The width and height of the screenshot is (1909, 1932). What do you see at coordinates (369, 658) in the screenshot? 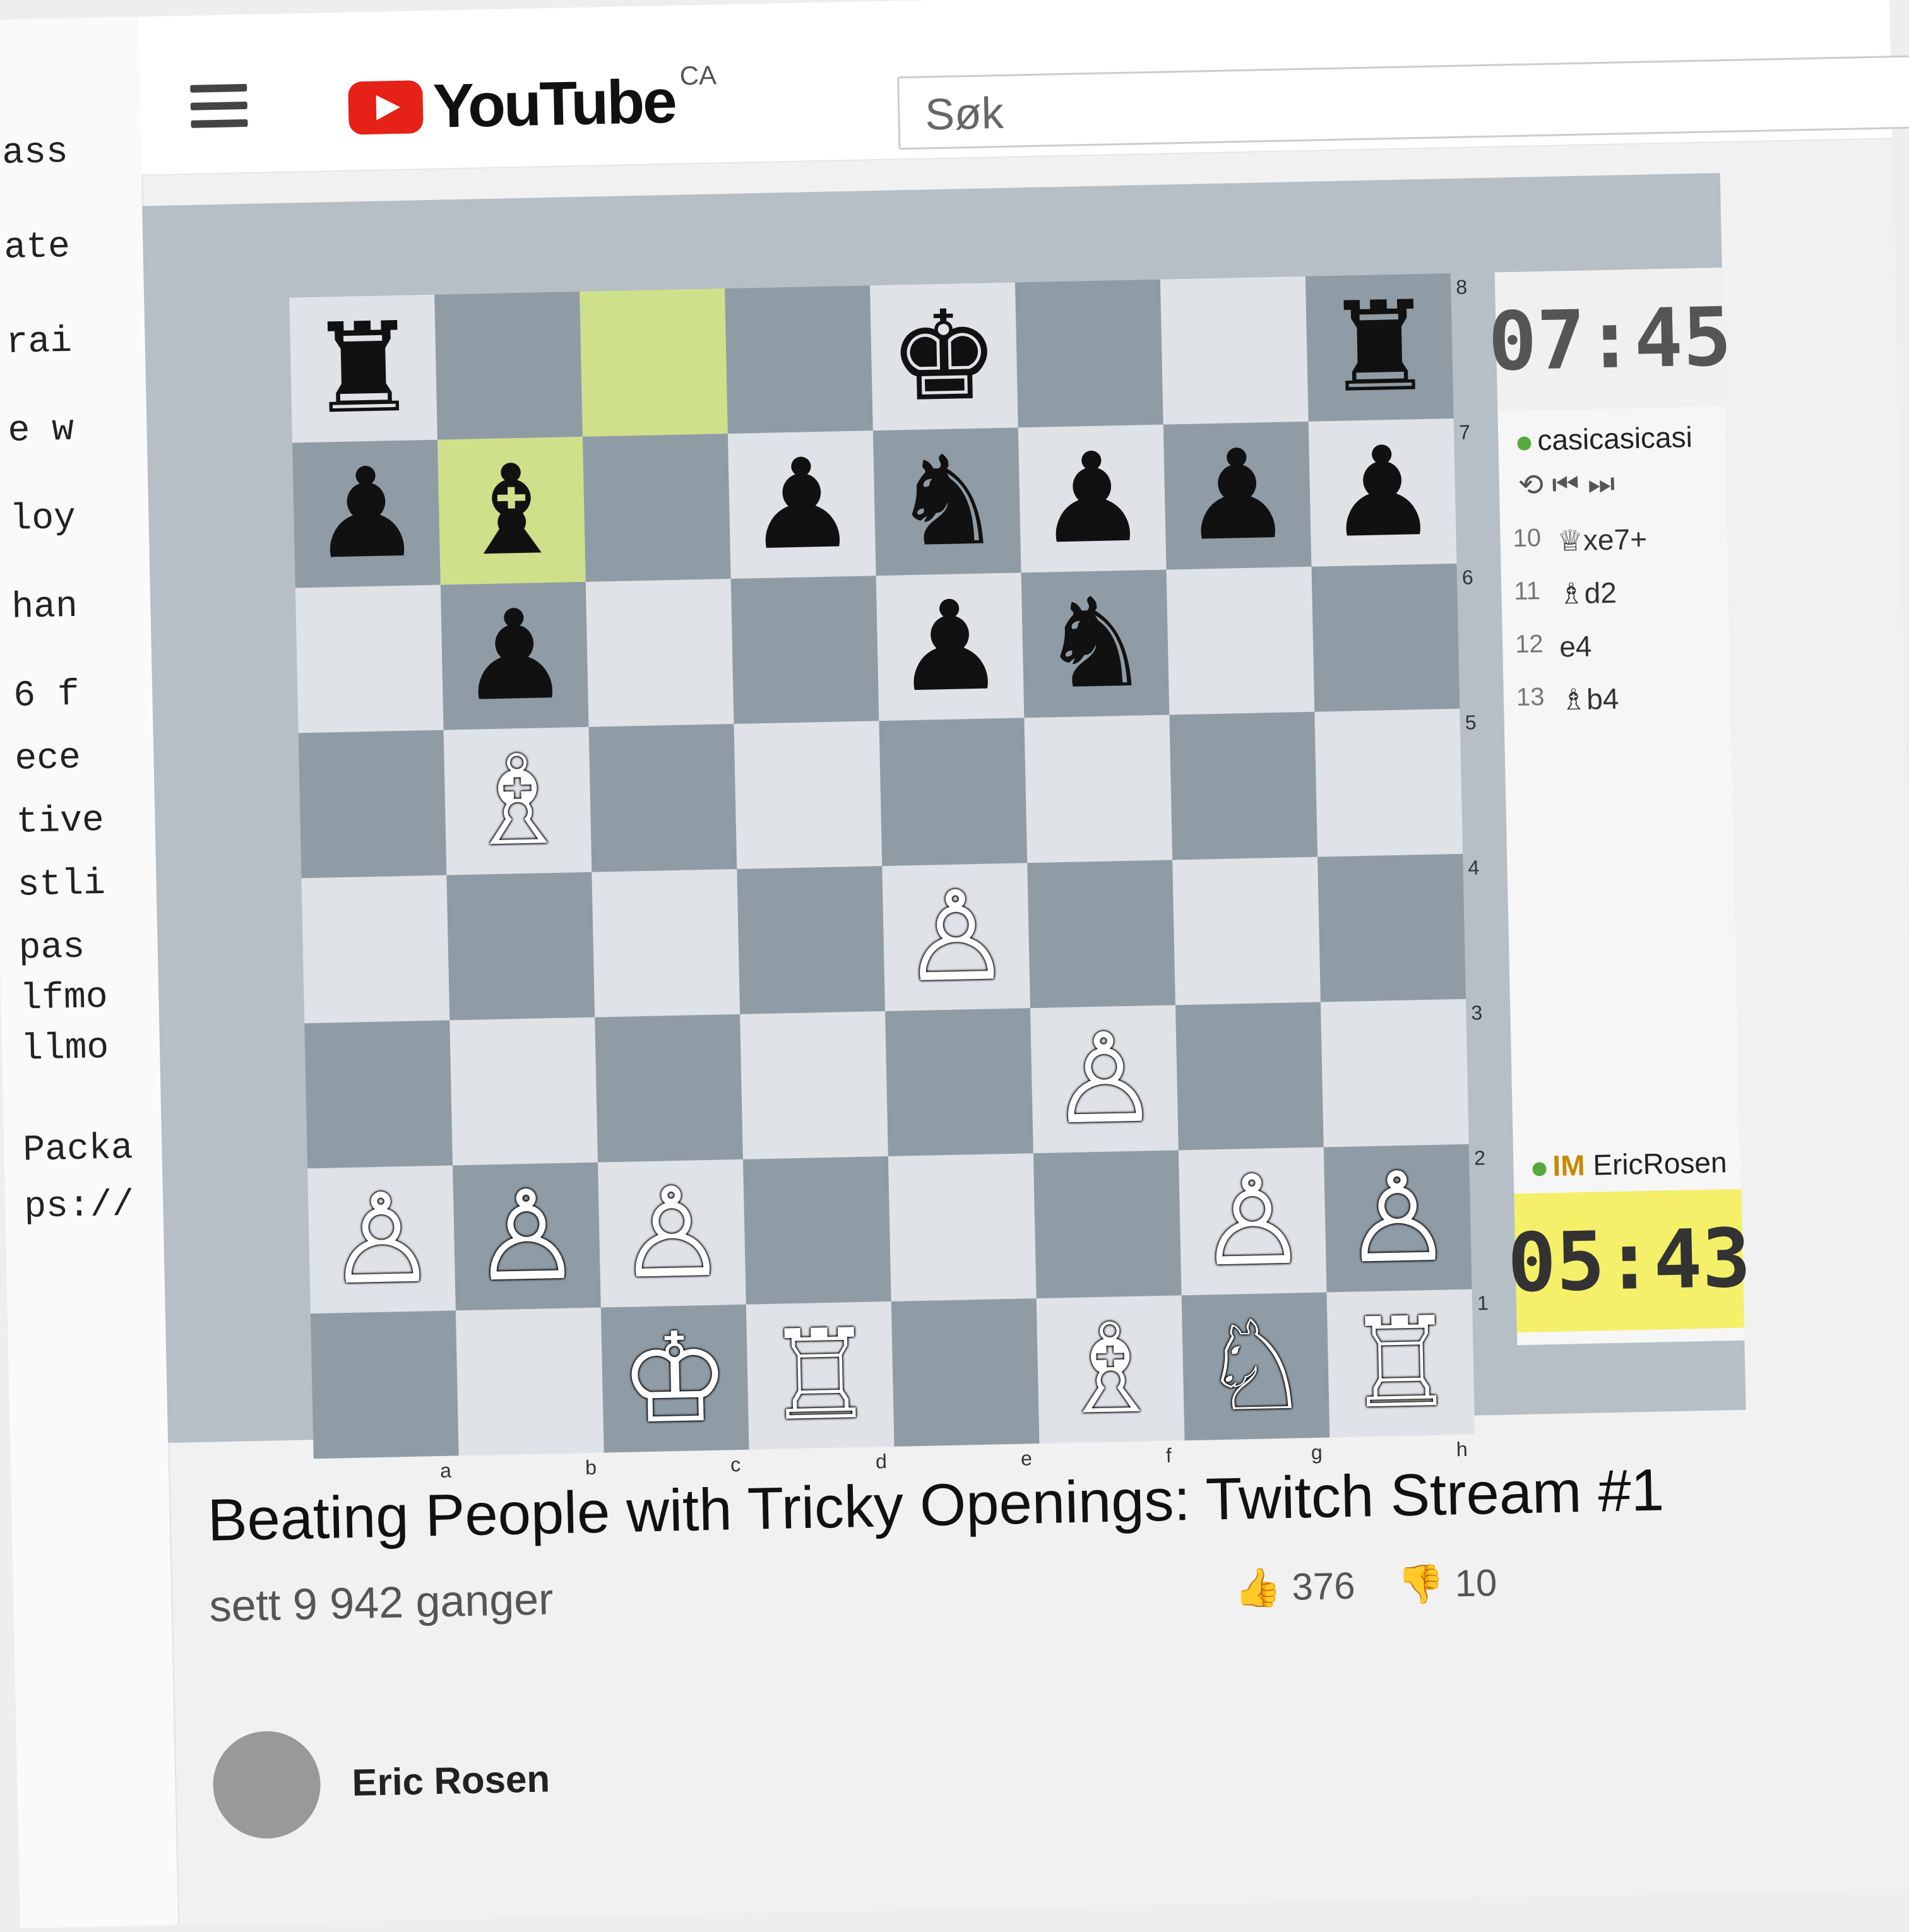
I see `square-a6` at bounding box center [369, 658].